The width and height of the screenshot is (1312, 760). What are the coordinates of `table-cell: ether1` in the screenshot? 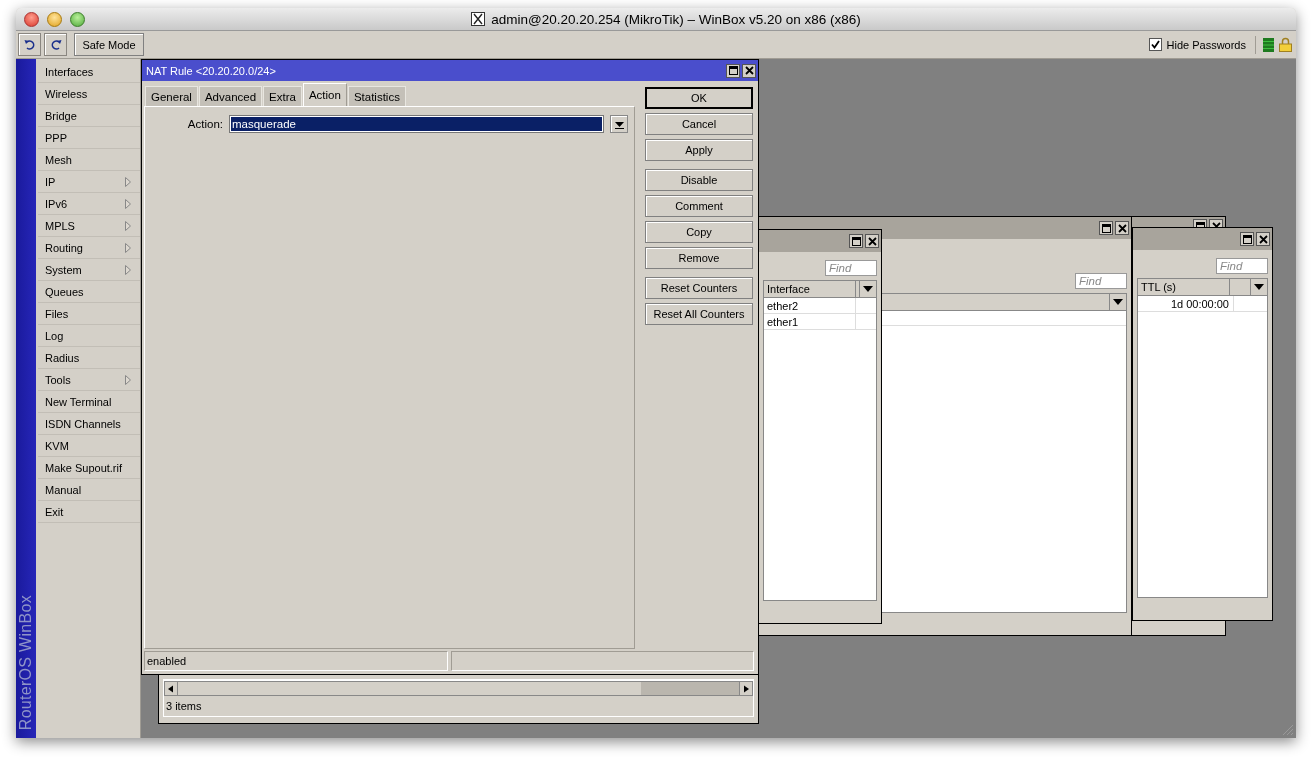 It's located at (810, 321).